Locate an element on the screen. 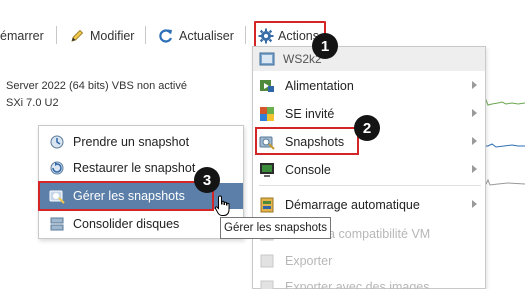  step-badge-1: 1 is located at coordinates (325, 46).